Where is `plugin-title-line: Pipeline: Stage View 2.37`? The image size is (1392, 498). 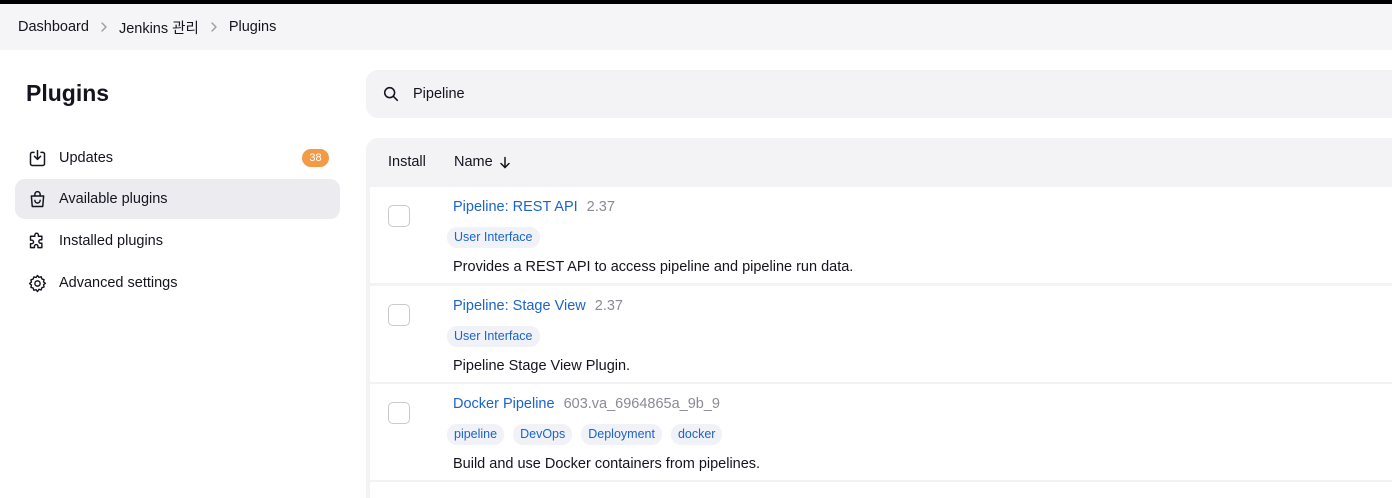 plugin-title-line: Pipeline: Stage View 2.37 is located at coordinates (538, 306).